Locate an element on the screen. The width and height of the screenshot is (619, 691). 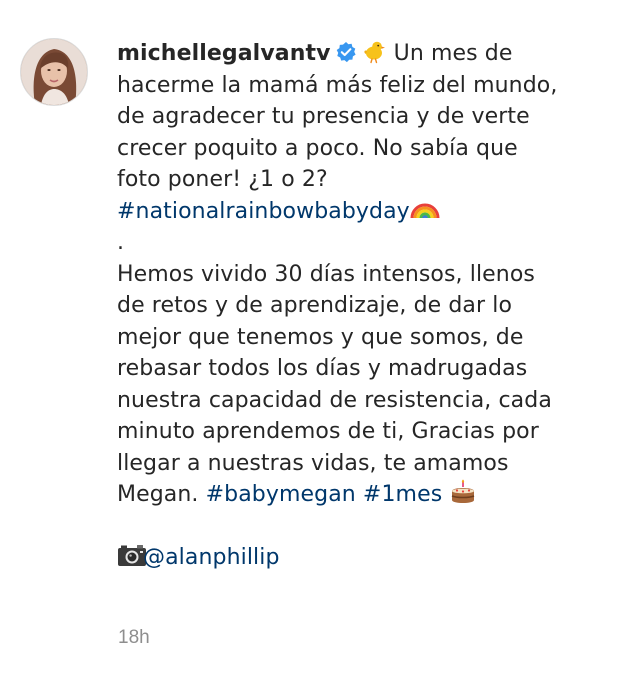
body-line-1: Hemos vivido 30 días intensos, llenos is located at coordinates (326, 274).